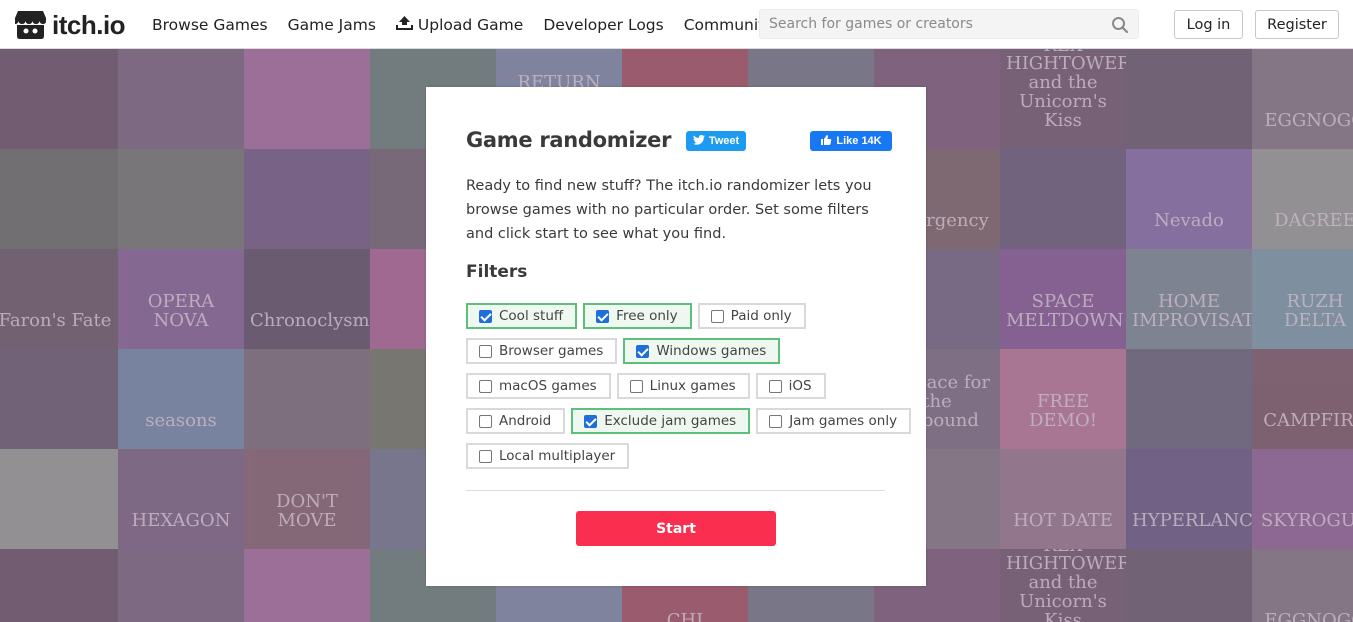 Image resolution: width=1353 pixels, height=622 pixels. What do you see at coordinates (692, 386) in the screenshot?
I see `filter-label: Linux games` at bounding box center [692, 386].